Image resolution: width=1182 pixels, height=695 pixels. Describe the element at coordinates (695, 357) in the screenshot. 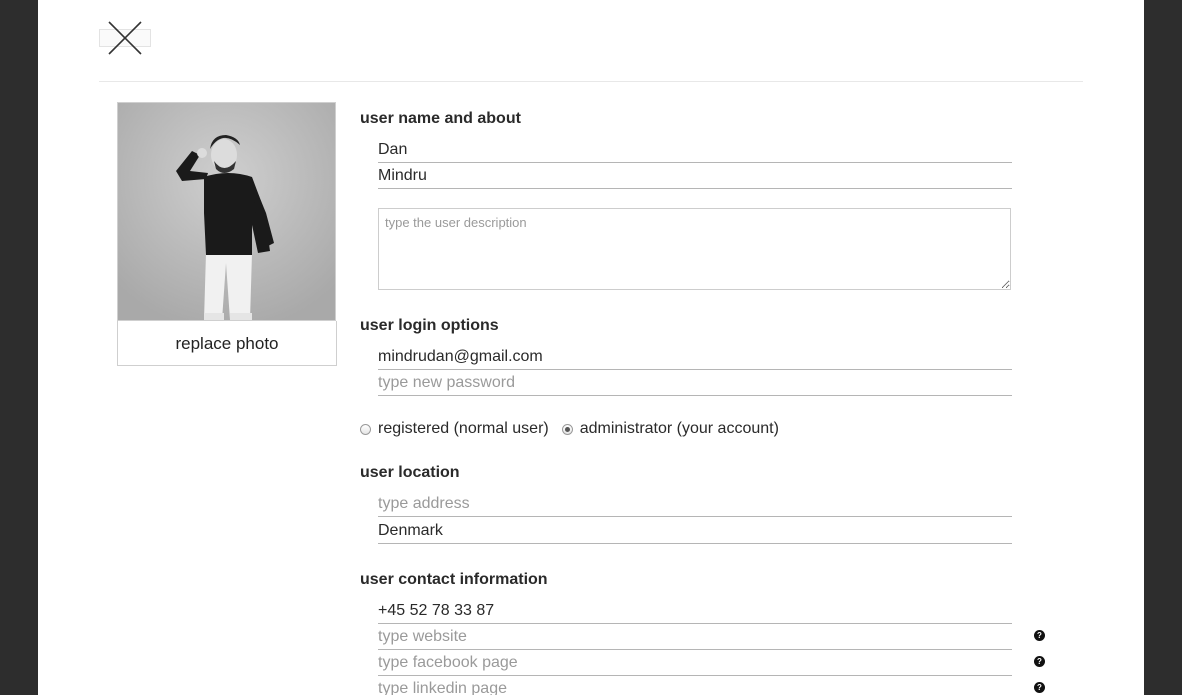

I see `email-input` at that location.